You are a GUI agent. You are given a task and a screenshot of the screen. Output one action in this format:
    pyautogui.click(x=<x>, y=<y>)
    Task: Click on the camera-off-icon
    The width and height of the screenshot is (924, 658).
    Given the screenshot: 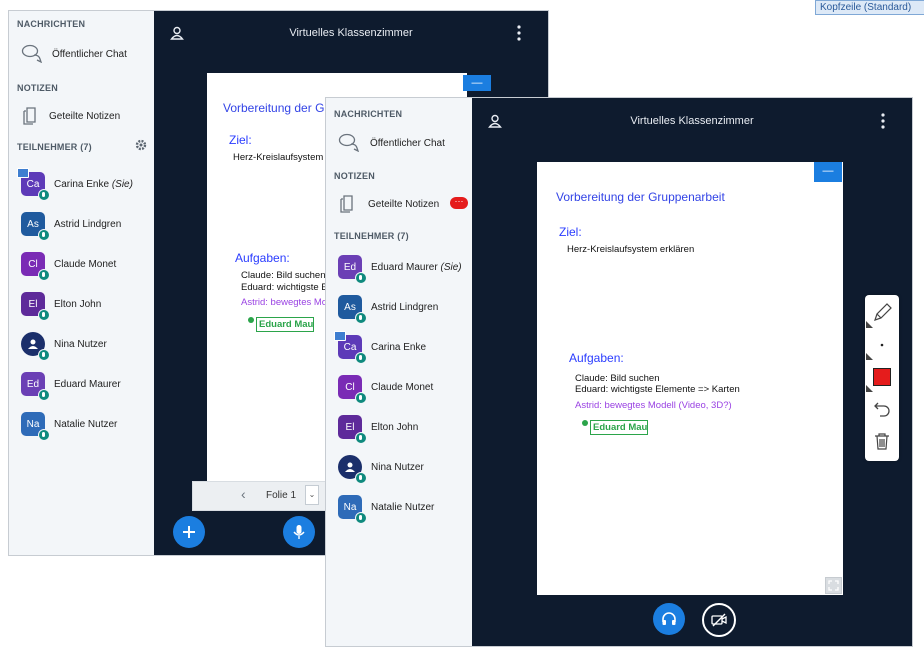 What is the action you would take?
    pyautogui.click(x=719, y=620)
    